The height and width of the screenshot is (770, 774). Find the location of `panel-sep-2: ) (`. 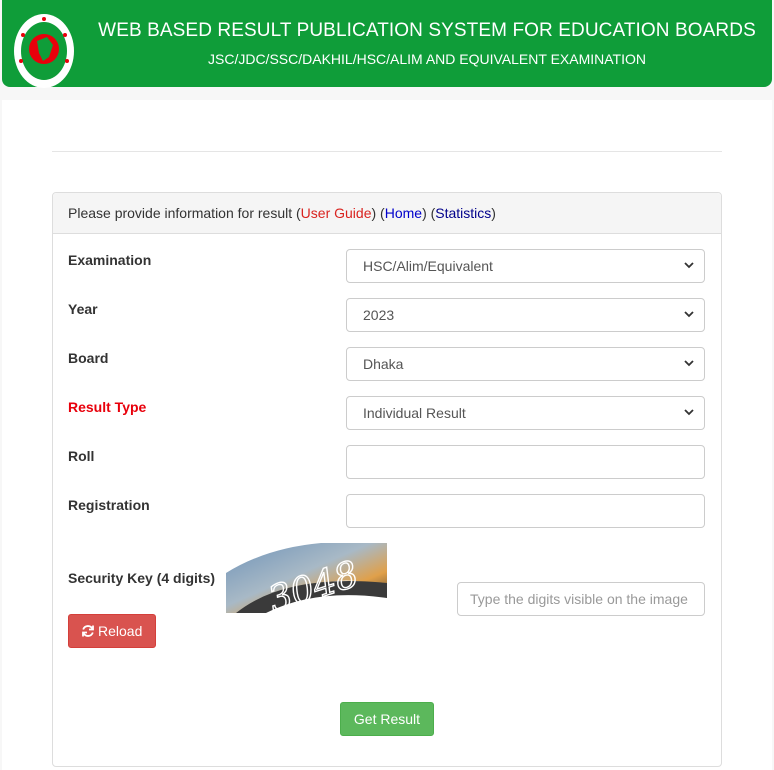

panel-sep-2: ) ( is located at coordinates (429, 213).